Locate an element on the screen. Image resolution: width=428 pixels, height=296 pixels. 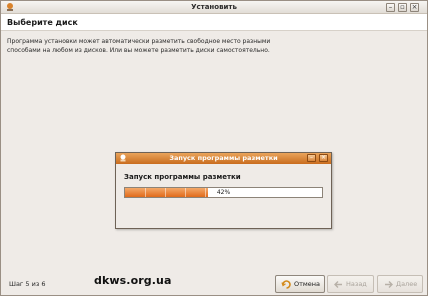
window-titlebar: Установить – ▫ × is located at coordinates (214, 7).